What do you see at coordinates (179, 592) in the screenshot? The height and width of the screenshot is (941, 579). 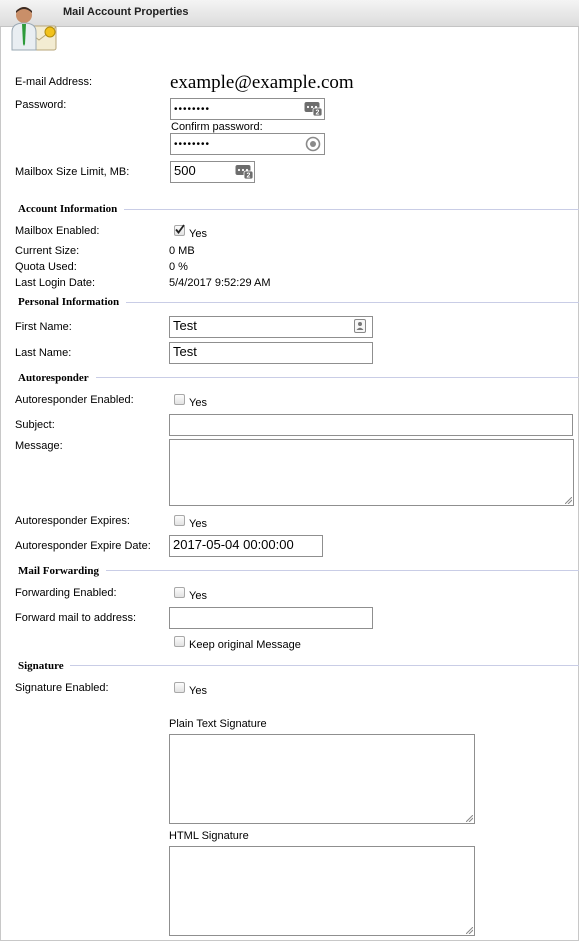 I see `forwarding-enabled-checkbox` at bounding box center [179, 592].